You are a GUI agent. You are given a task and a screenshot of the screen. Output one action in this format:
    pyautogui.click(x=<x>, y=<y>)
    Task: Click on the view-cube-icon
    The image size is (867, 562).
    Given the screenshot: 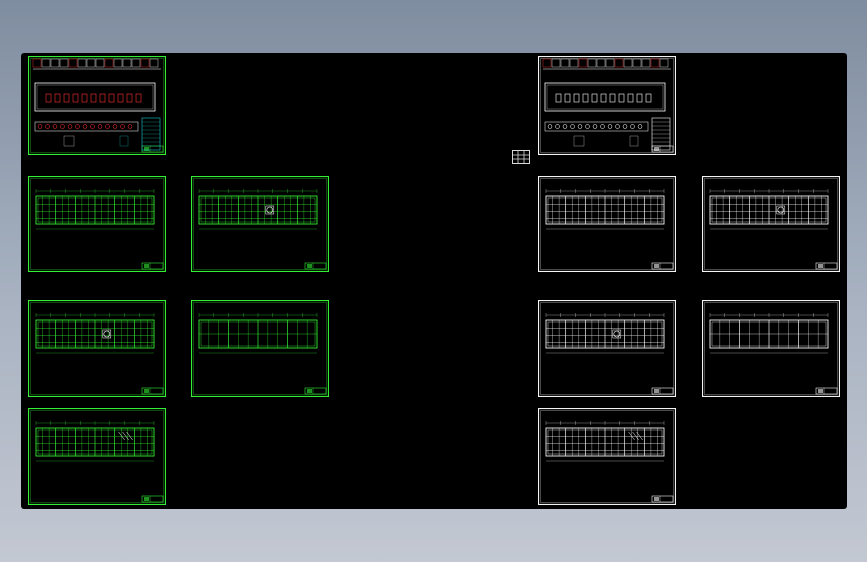 What is the action you would take?
    pyautogui.click(x=521, y=156)
    